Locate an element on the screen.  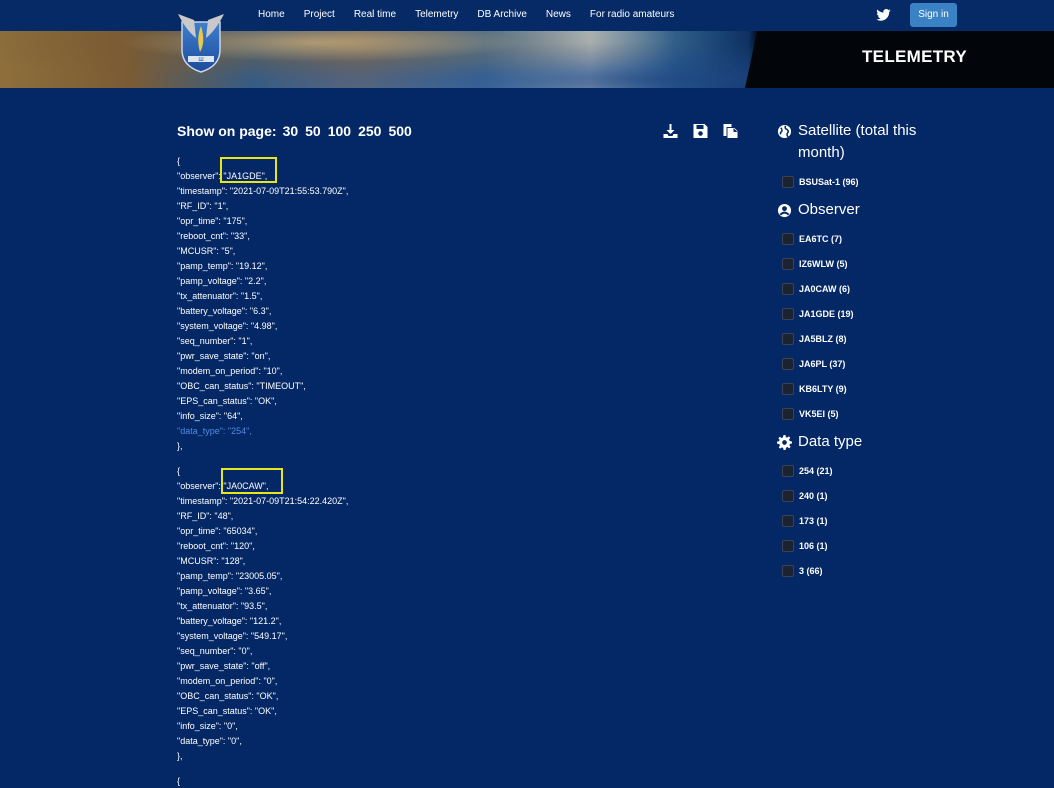
record-line: "pamp_voltage": "2.2", is located at coordinates (222, 281).